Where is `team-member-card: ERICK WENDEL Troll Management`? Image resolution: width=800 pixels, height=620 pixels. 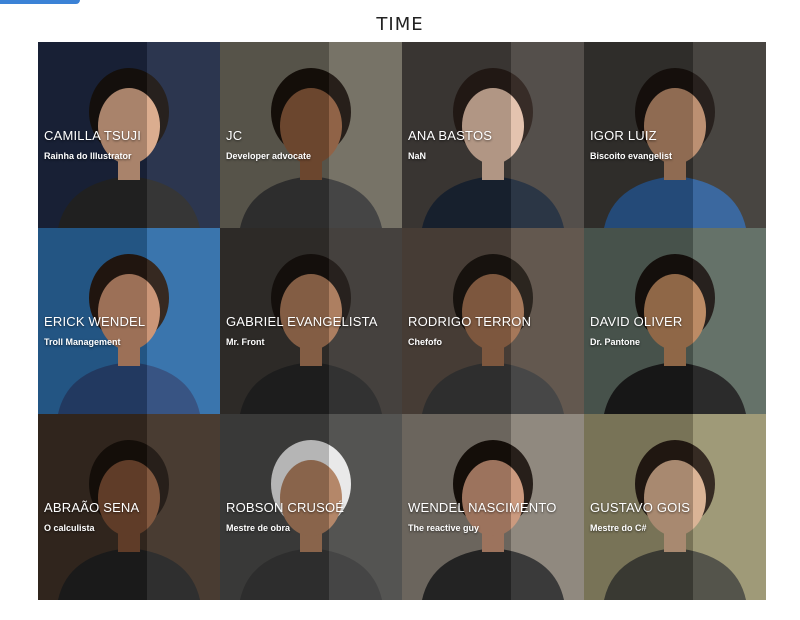
team-member-card: ERICK WENDEL Troll Management is located at coordinates (129, 321).